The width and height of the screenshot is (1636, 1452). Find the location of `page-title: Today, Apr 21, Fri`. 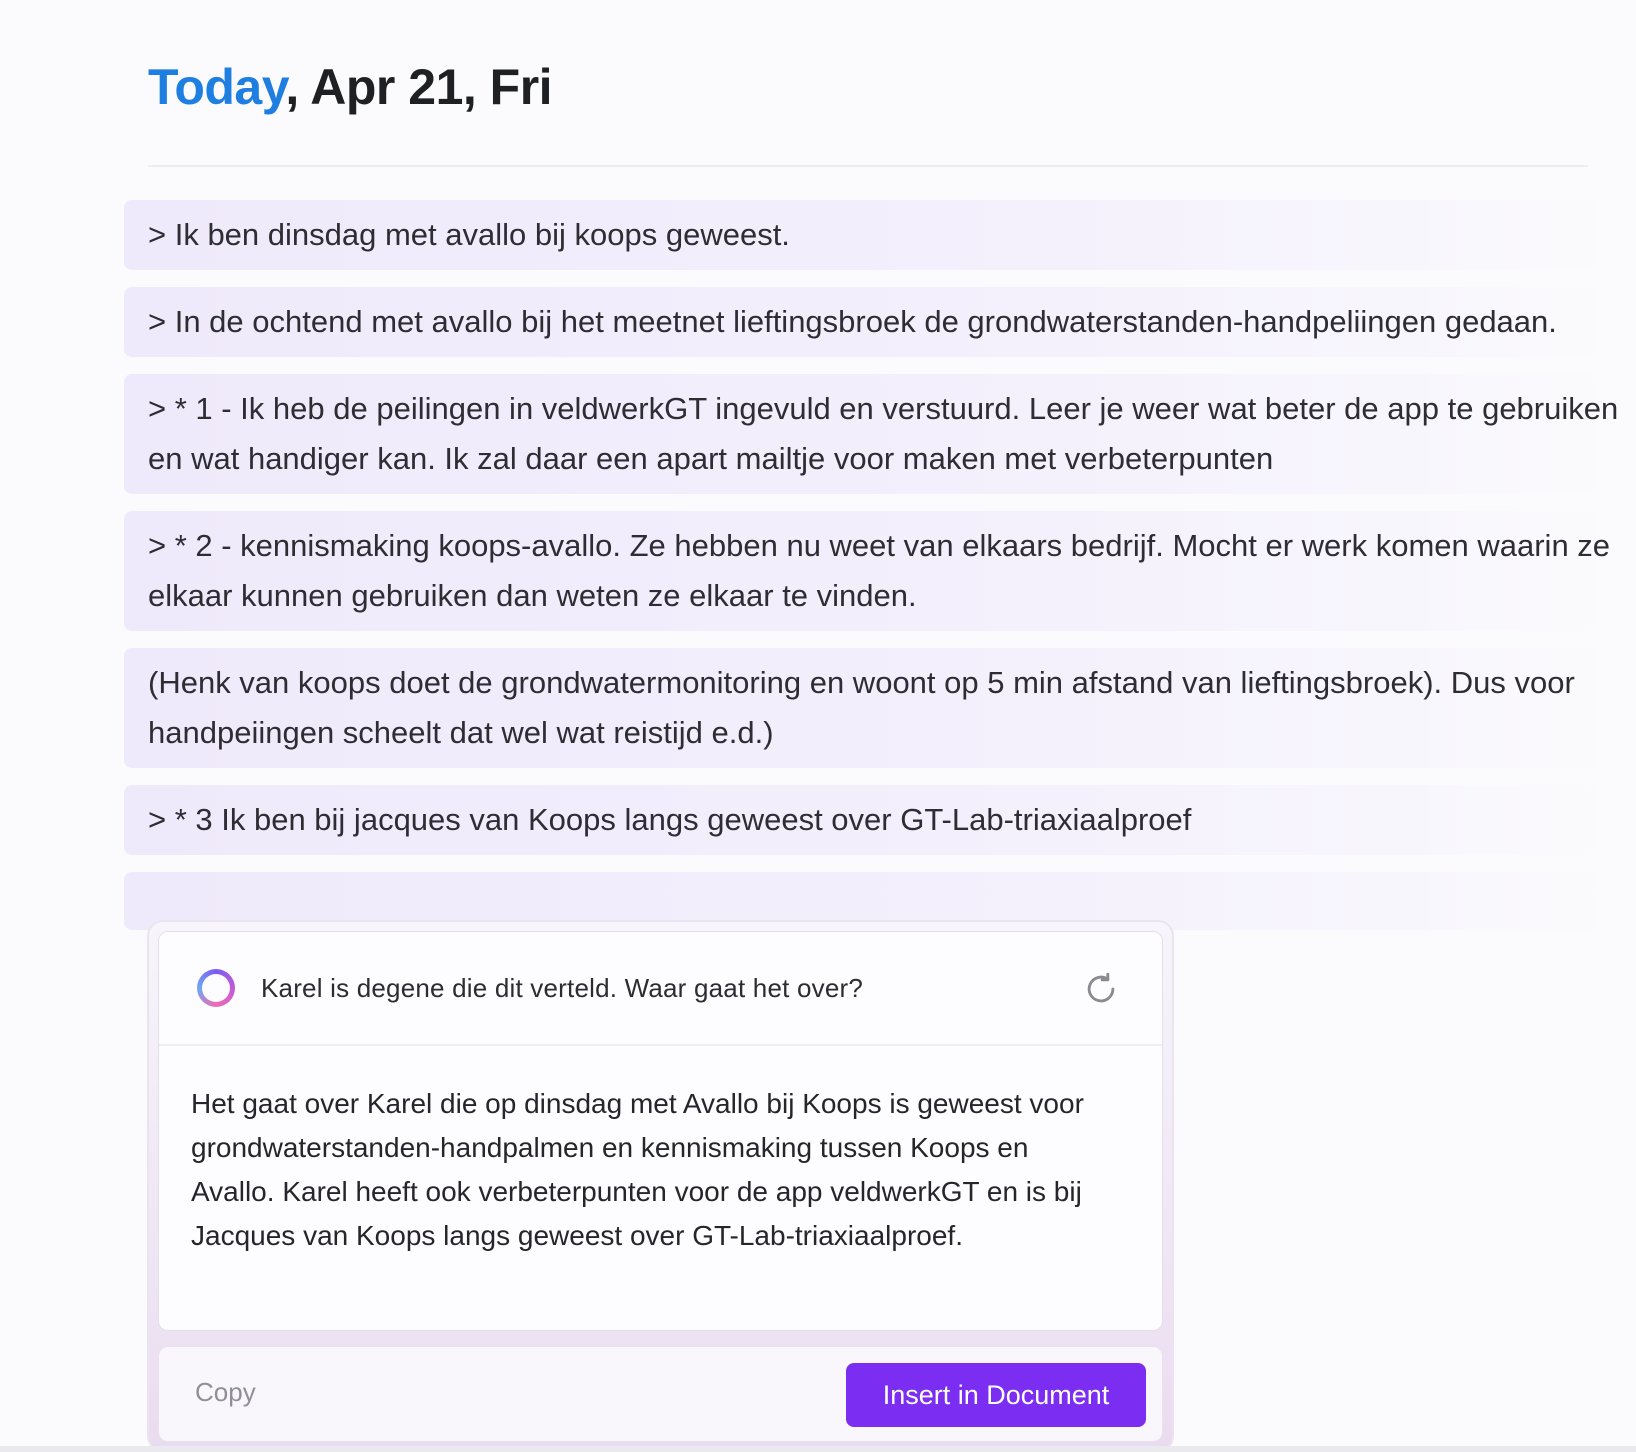

page-title: Today, Apr 21, Fri is located at coordinates (350, 87).